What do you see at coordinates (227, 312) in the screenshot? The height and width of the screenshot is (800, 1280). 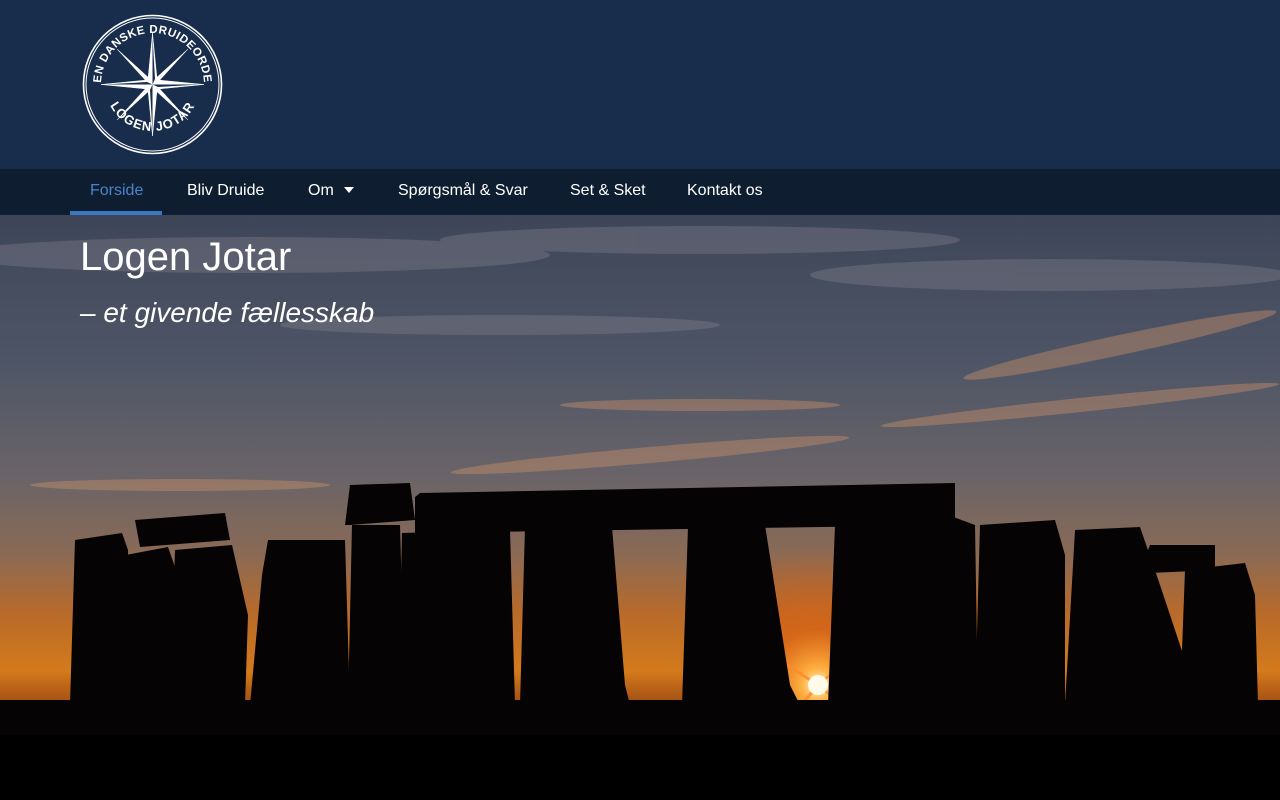 I see `hero-subtitle: – et givende fællesskab` at bounding box center [227, 312].